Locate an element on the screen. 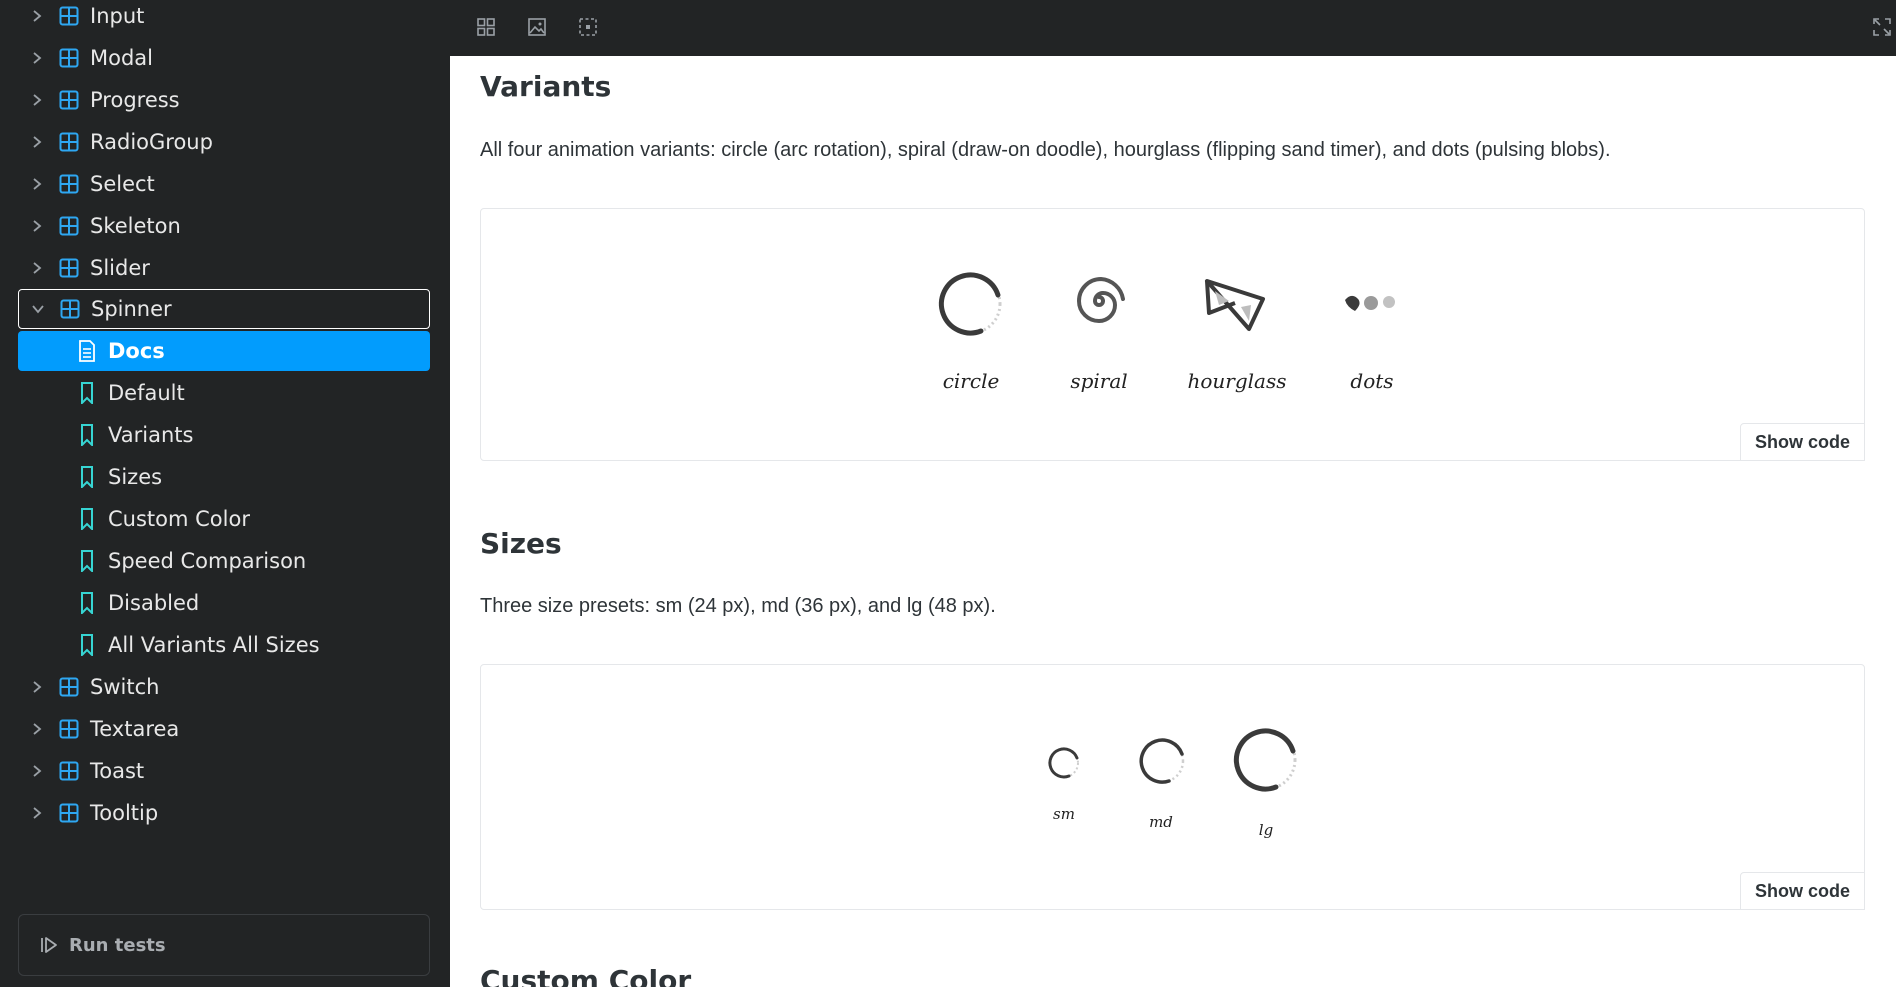  sidebar-item-modal: Modal is located at coordinates (224, 58).